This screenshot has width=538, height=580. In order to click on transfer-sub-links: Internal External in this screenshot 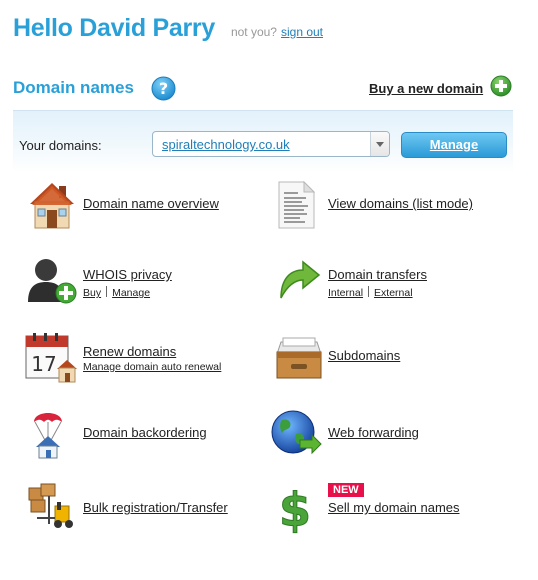, I will do `click(370, 292)`.